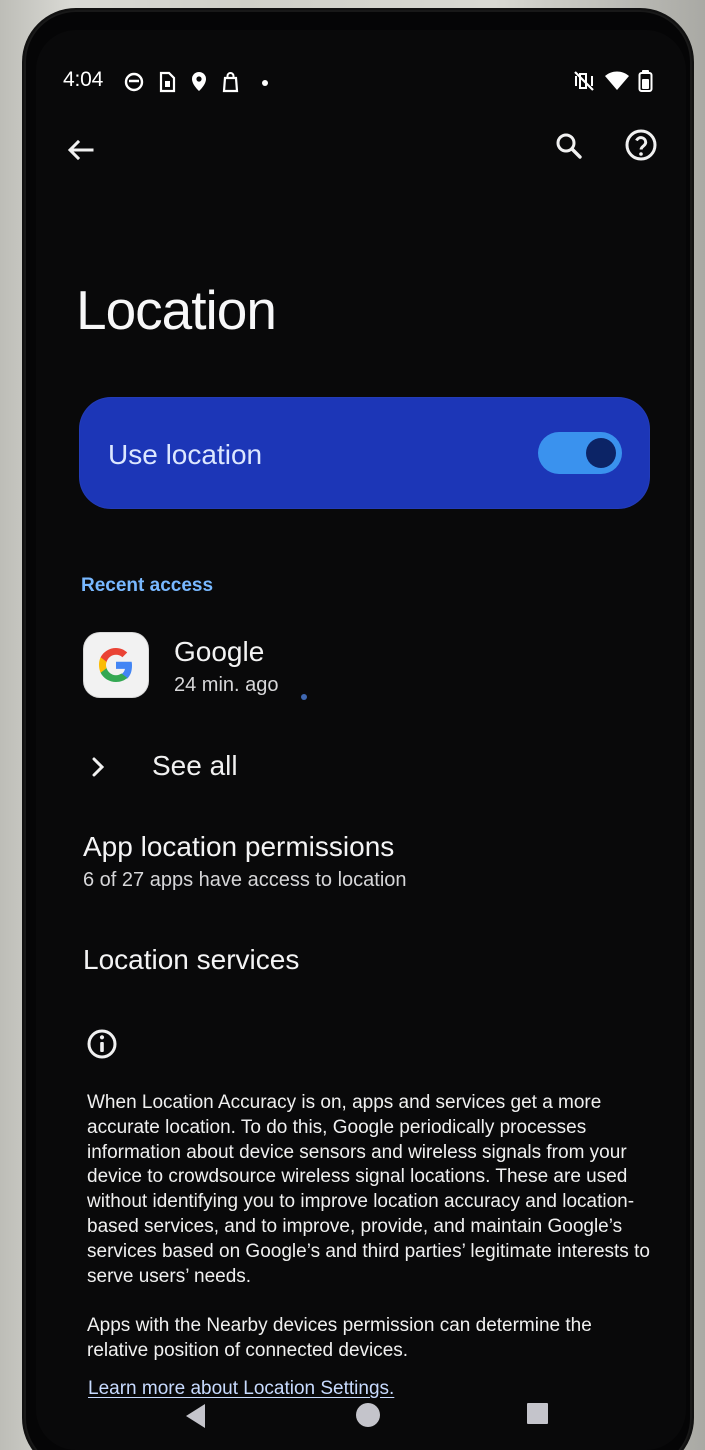 The height and width of the screenshot is (1450, 705). What do you see at coordinates (191, 959) in the screenshot?
I see `location-services-title: Location services` at bounding box center [191, 959].